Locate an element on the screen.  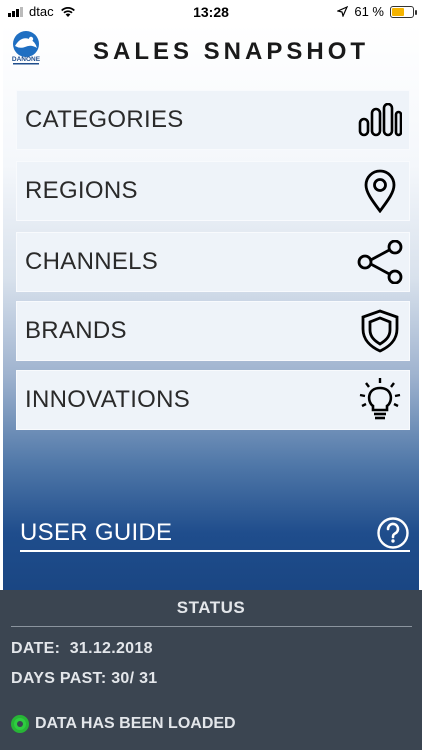
status-date: DATE: 31.12.2018 is located at coordinates (82, 649).